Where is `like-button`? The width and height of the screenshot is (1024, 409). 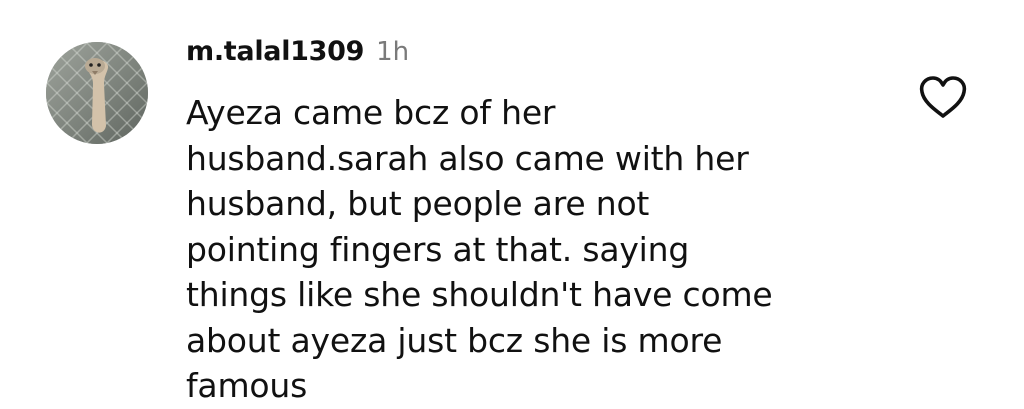 like-button is located at coordinates (943, 98).